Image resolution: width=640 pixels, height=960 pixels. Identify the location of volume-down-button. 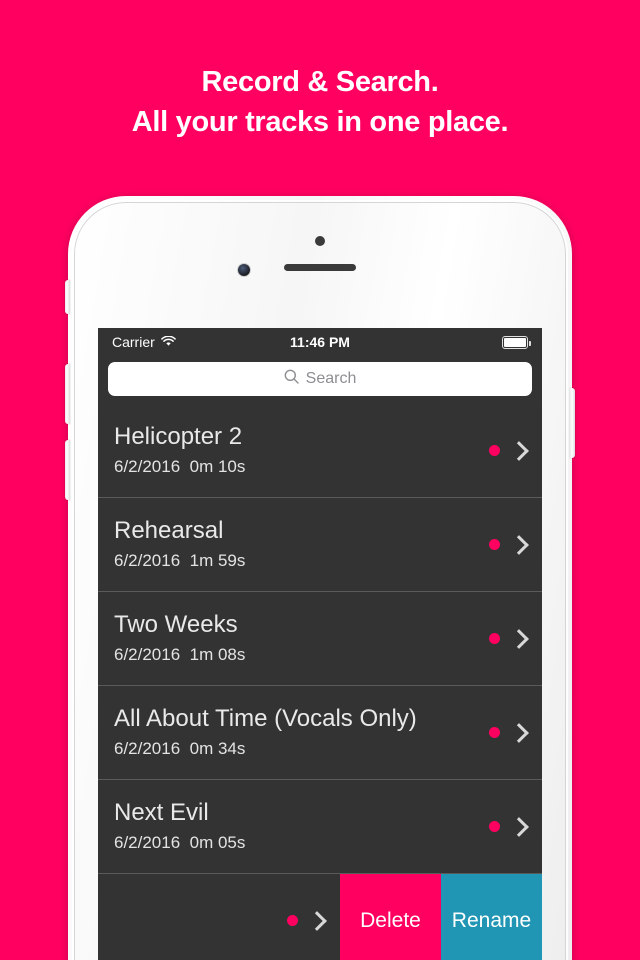
(67, 470).